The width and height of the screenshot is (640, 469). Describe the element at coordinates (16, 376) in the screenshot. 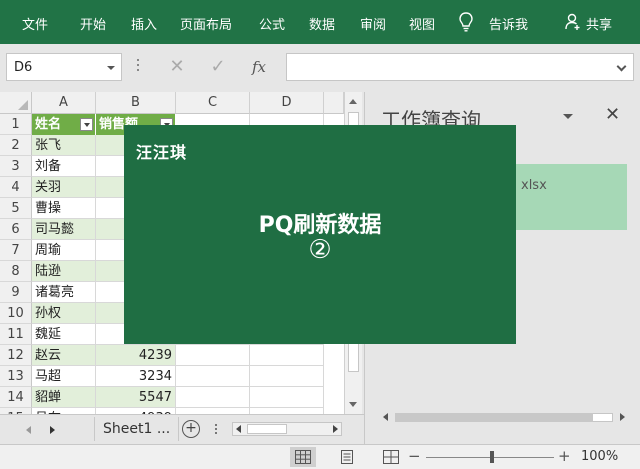

I see `row-header: 13` at that location.